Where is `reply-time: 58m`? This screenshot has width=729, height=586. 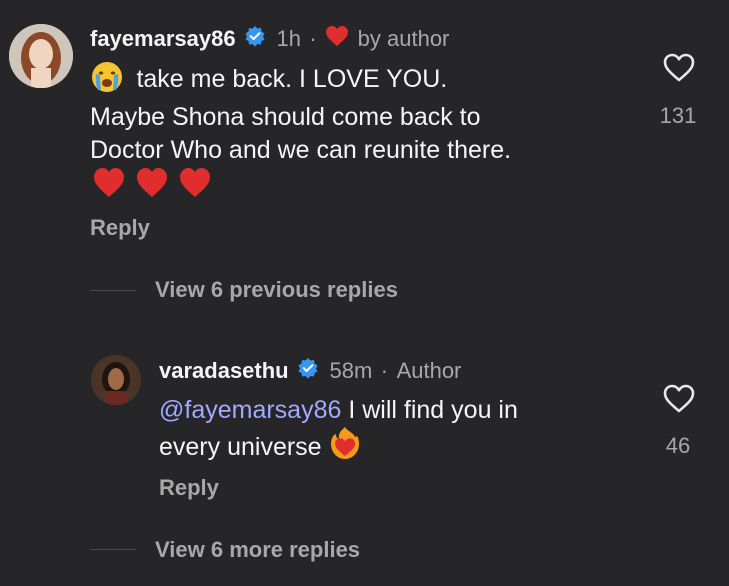 reply-time: 58m is located at coordinates (351, 371).